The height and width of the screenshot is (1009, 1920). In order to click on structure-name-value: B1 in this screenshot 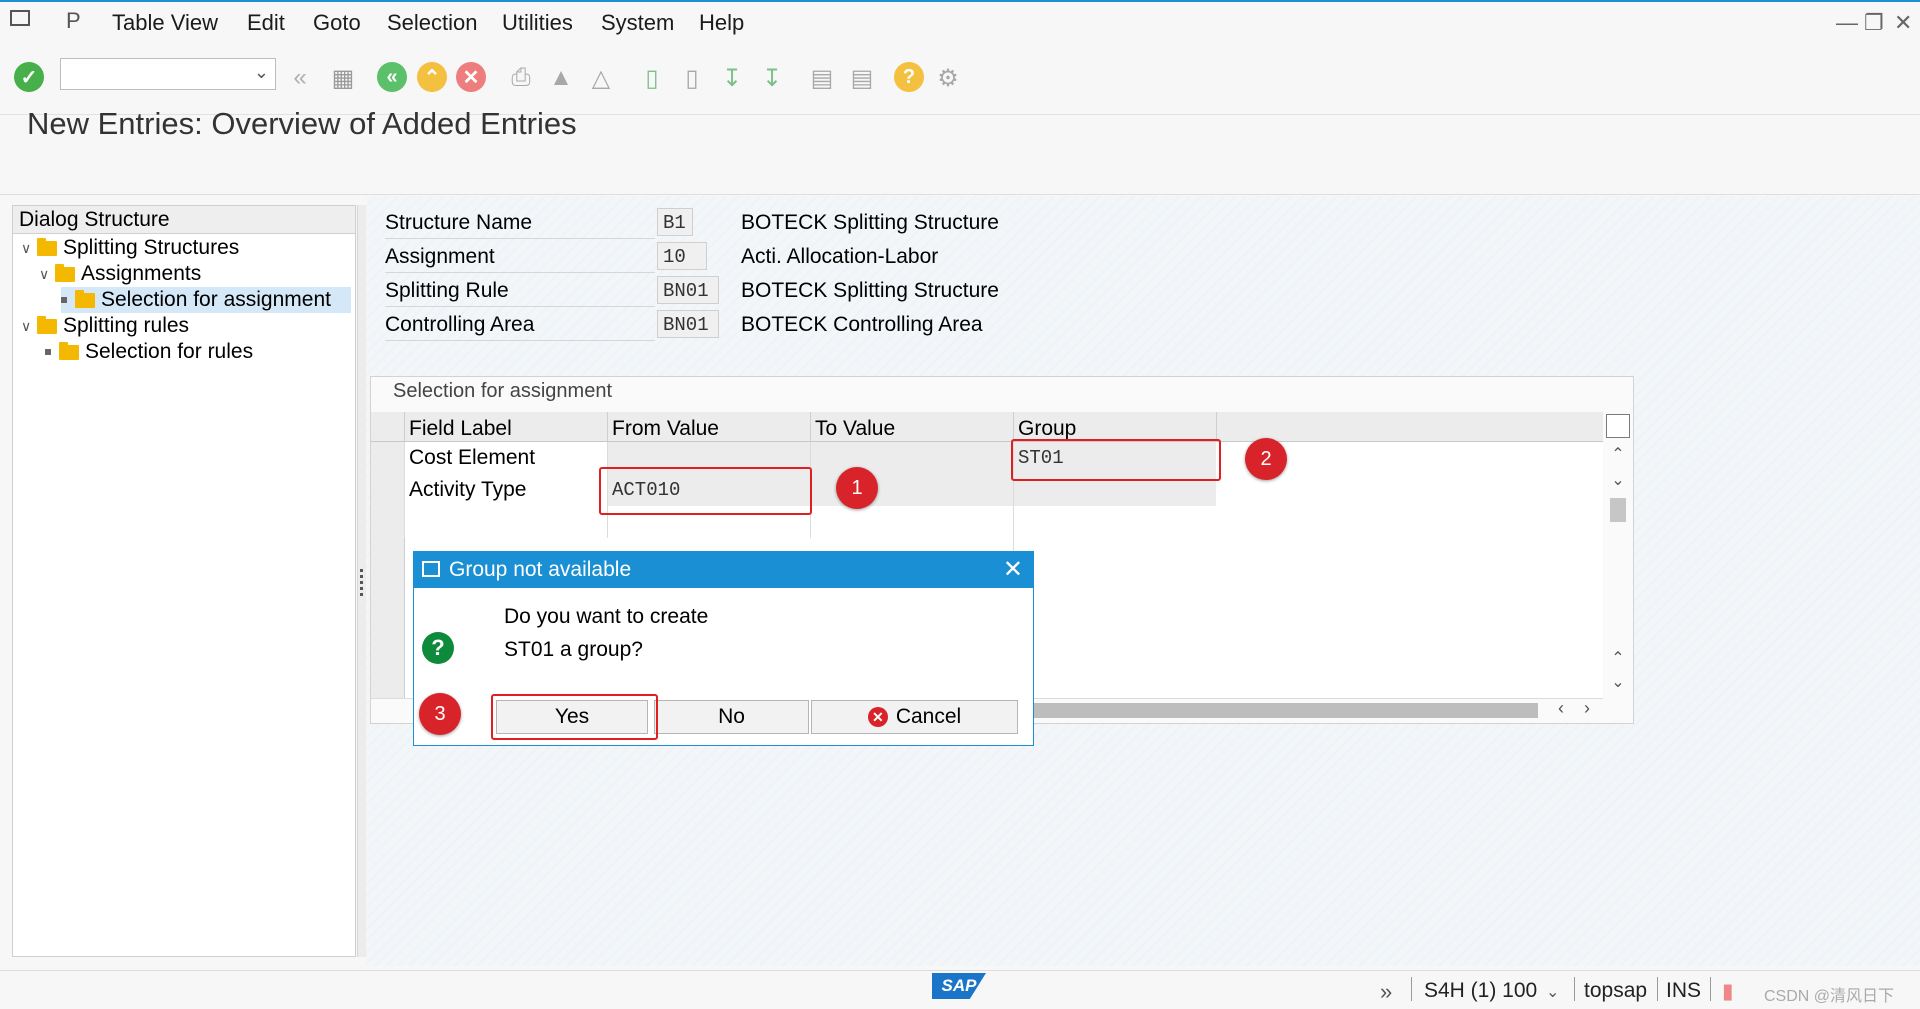, I will do `click(675, 222)`.